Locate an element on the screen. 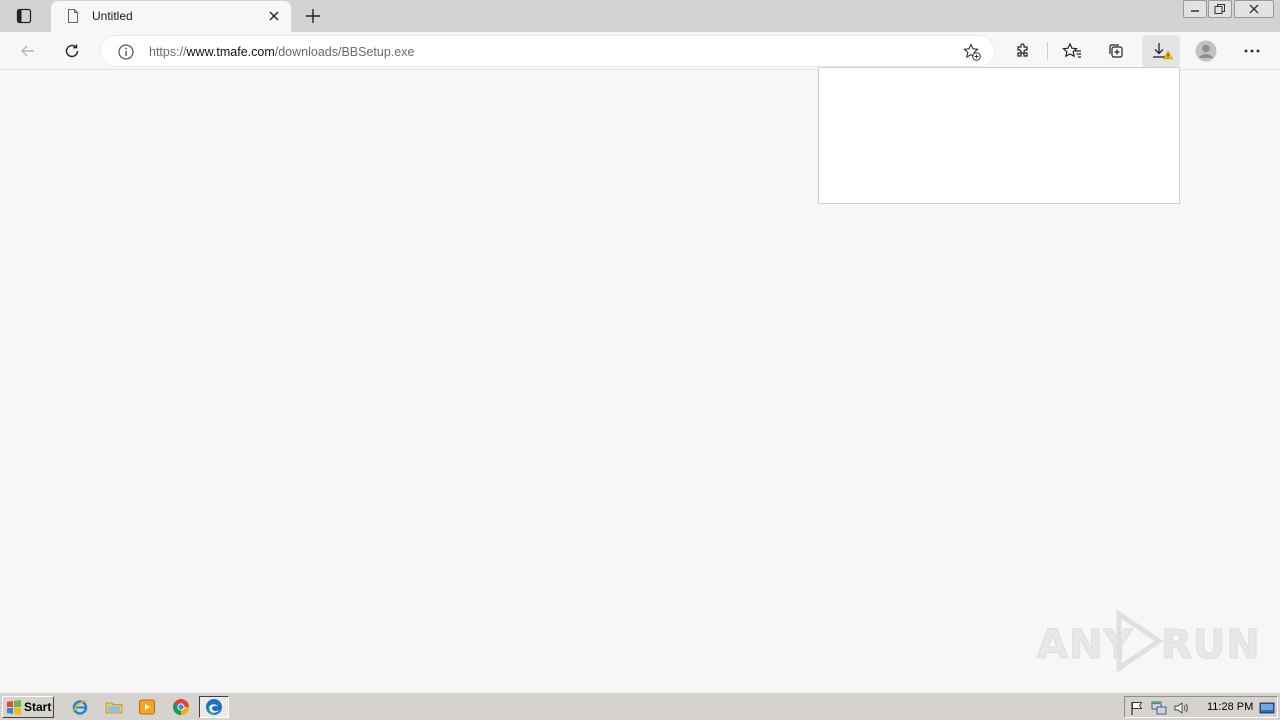  downloads-button is located at coordinates (1161, 51).